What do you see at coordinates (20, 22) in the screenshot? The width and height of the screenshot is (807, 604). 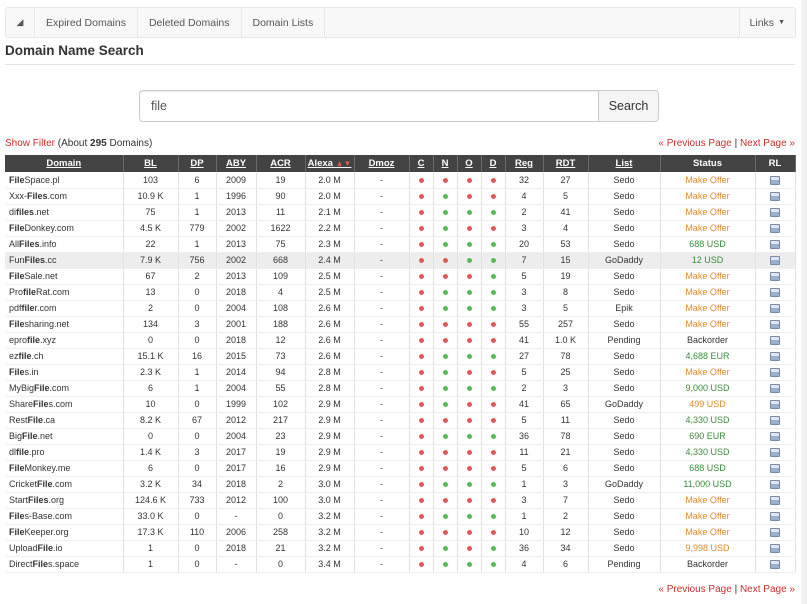 I see `home-icon: ◢` at bounding box center [20, 22].